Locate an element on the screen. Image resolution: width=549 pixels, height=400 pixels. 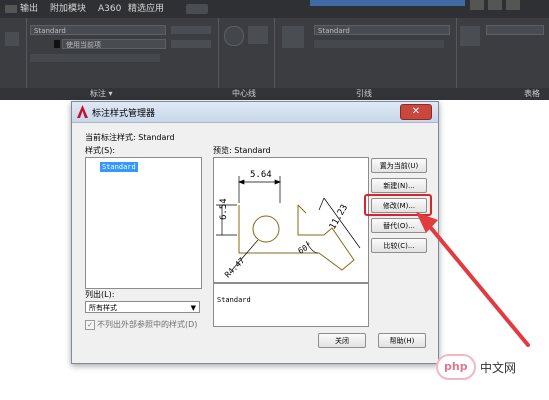
php-cn-watermark: php 中文网 is located at coordinates (491, 368).